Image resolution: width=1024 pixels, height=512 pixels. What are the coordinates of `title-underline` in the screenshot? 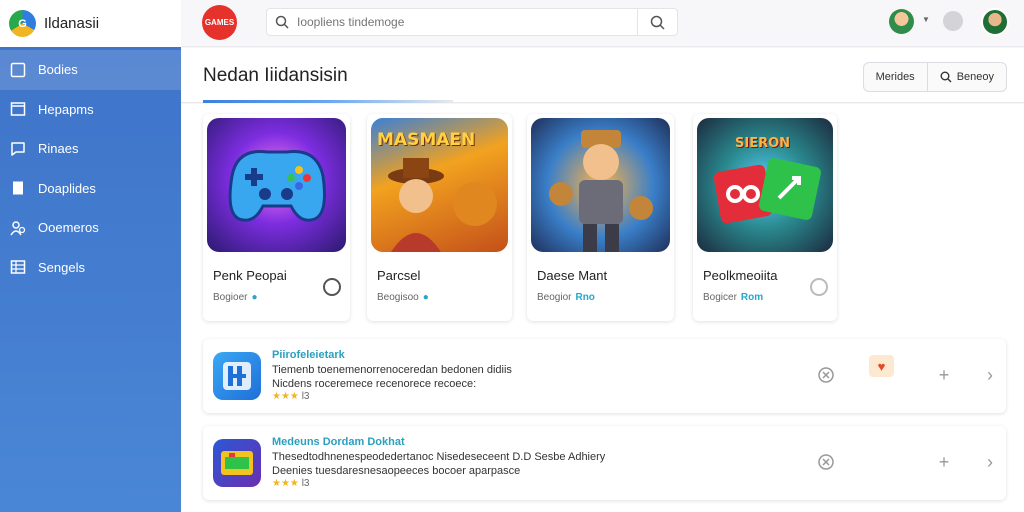 It's located at (328, 101).